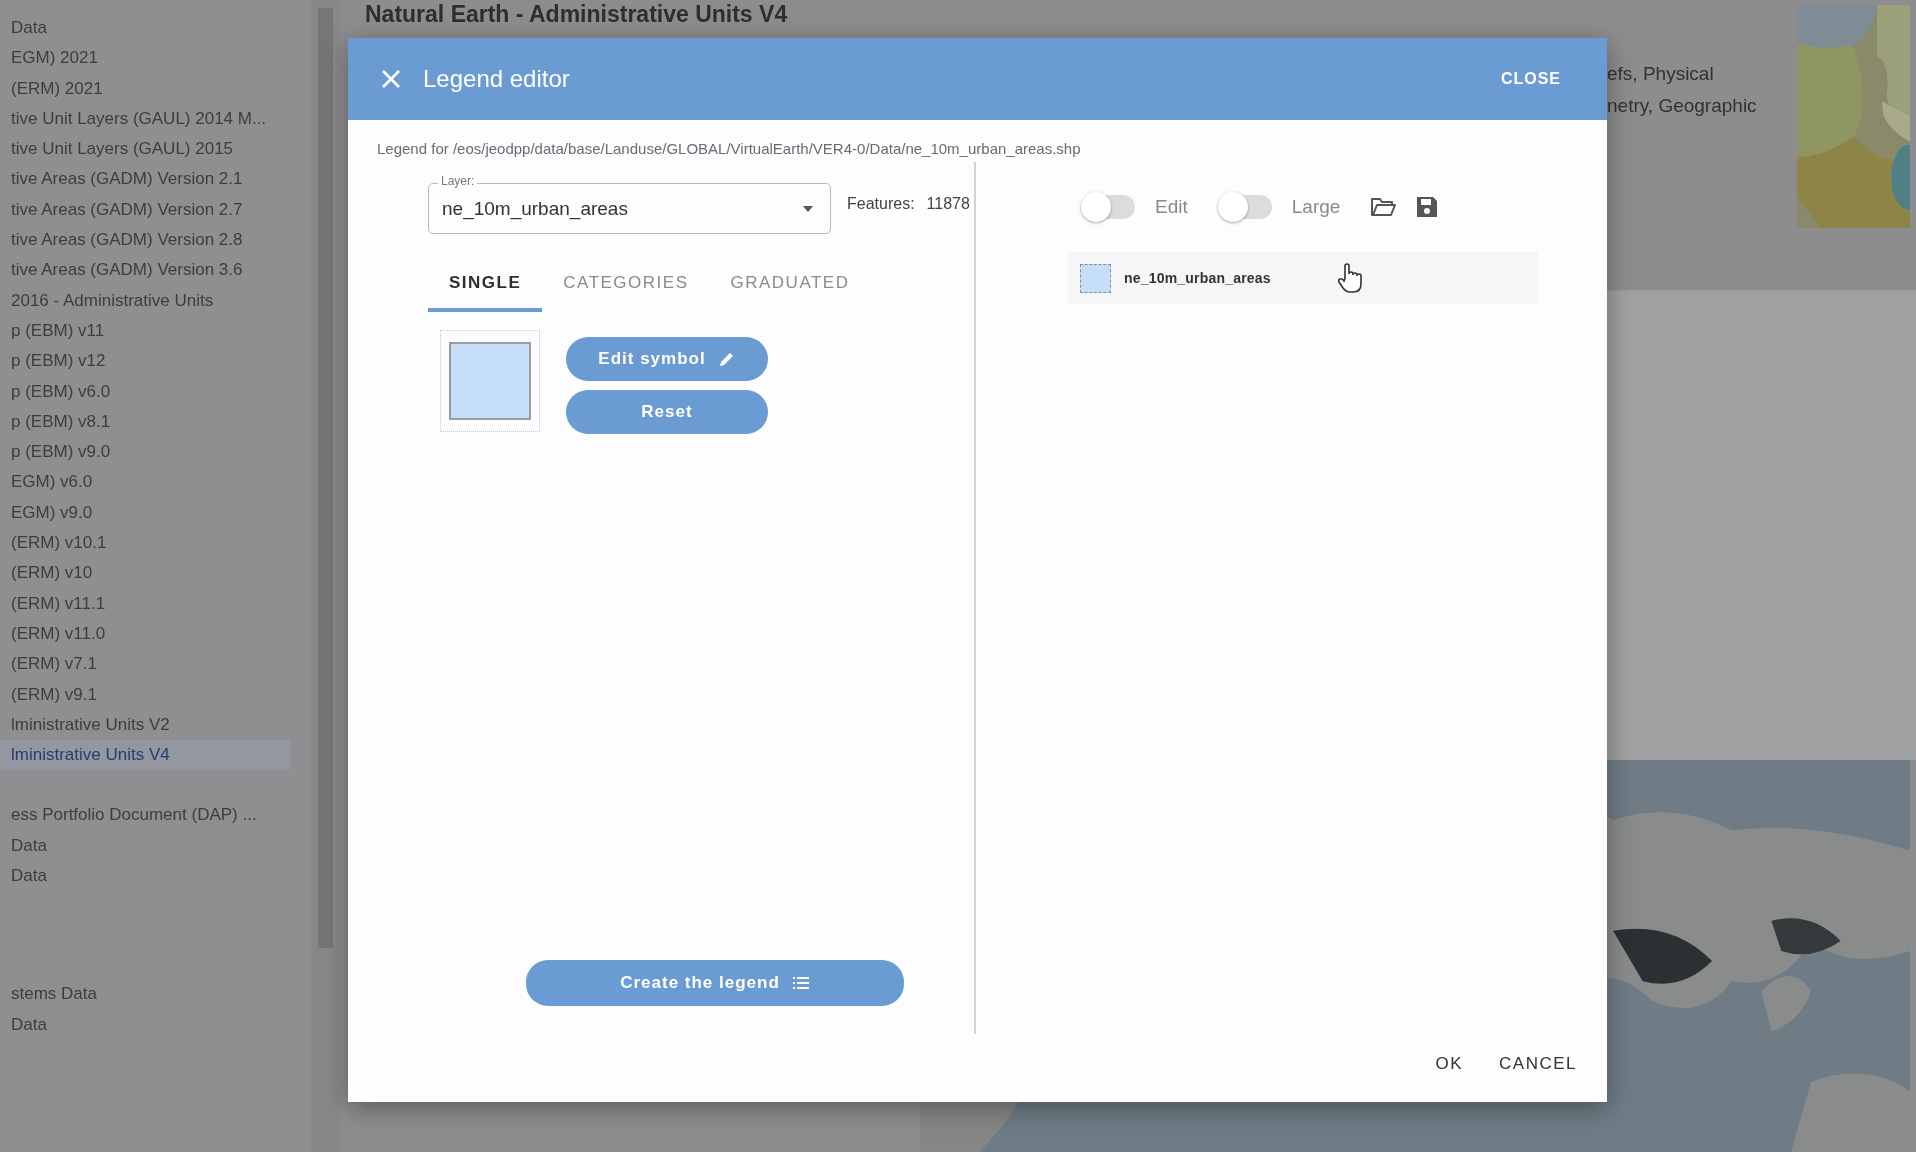 This screenshot has width=1916, height=1152. I want to click on sidebar-item: tive Areas (GADM) Version 2.7, so click(145, 210).